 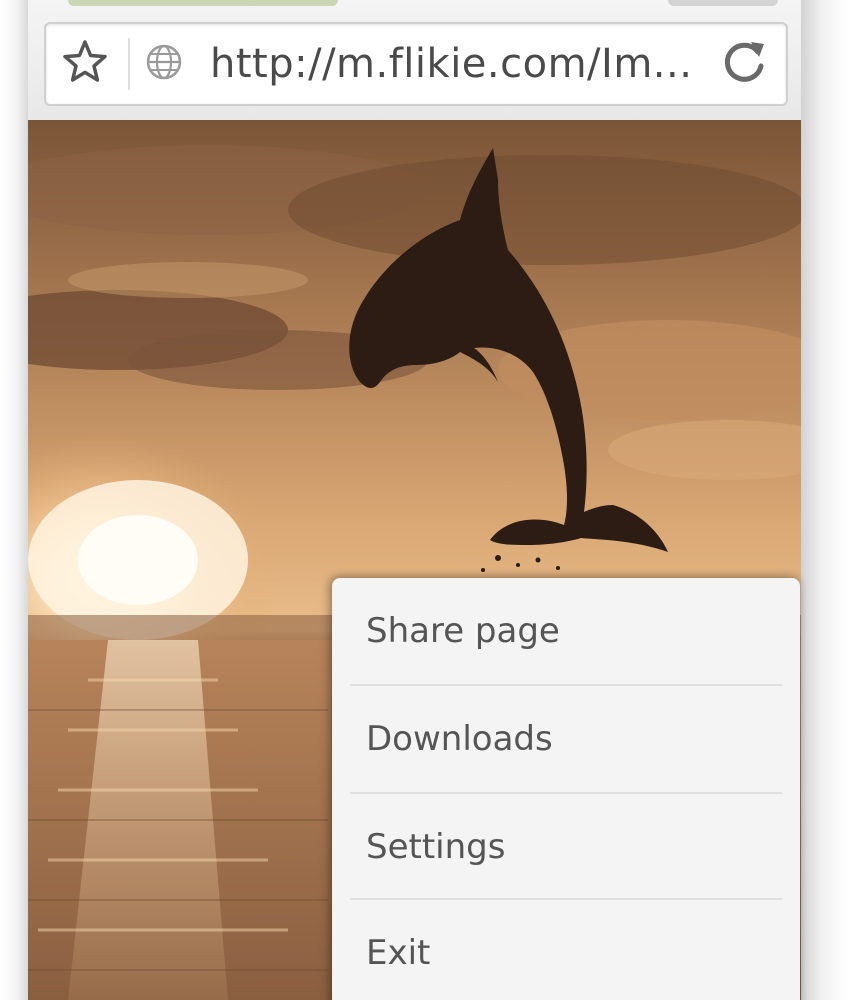 I want to click on menu-item-label: Downloads, so click(x=459, y=739).